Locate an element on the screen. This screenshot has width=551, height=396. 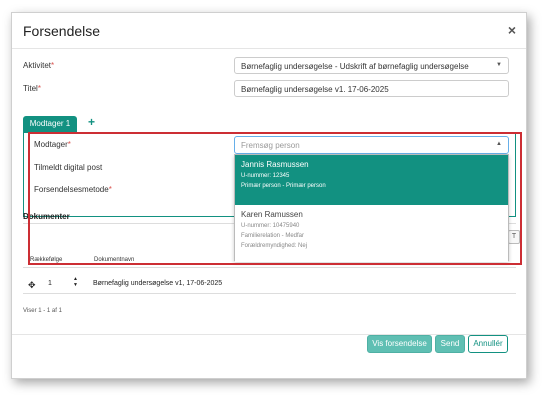
chevron-down-icon: ▼ is located at coordinates (499, 65).